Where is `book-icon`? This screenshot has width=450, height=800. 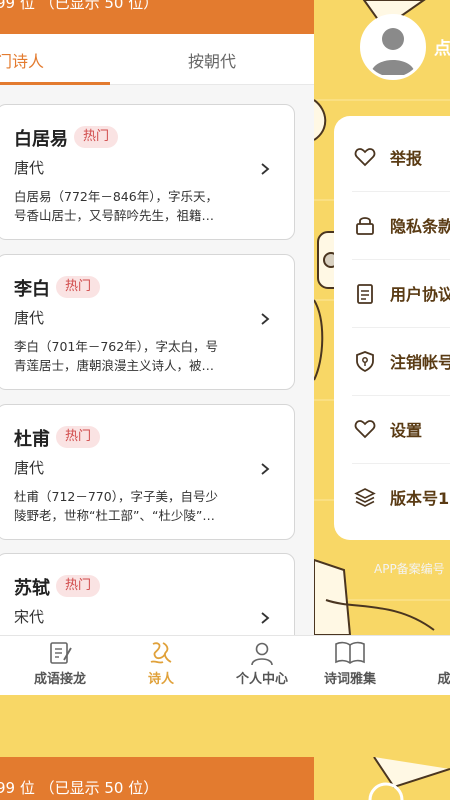
book-icon is located at coordinates (350, 652).